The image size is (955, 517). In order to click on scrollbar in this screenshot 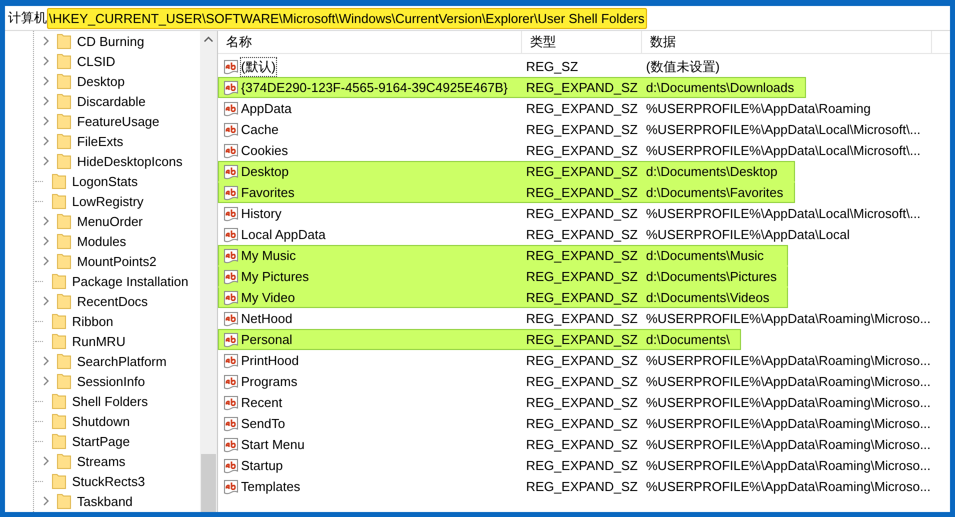, I will do `click(208, 271)`.